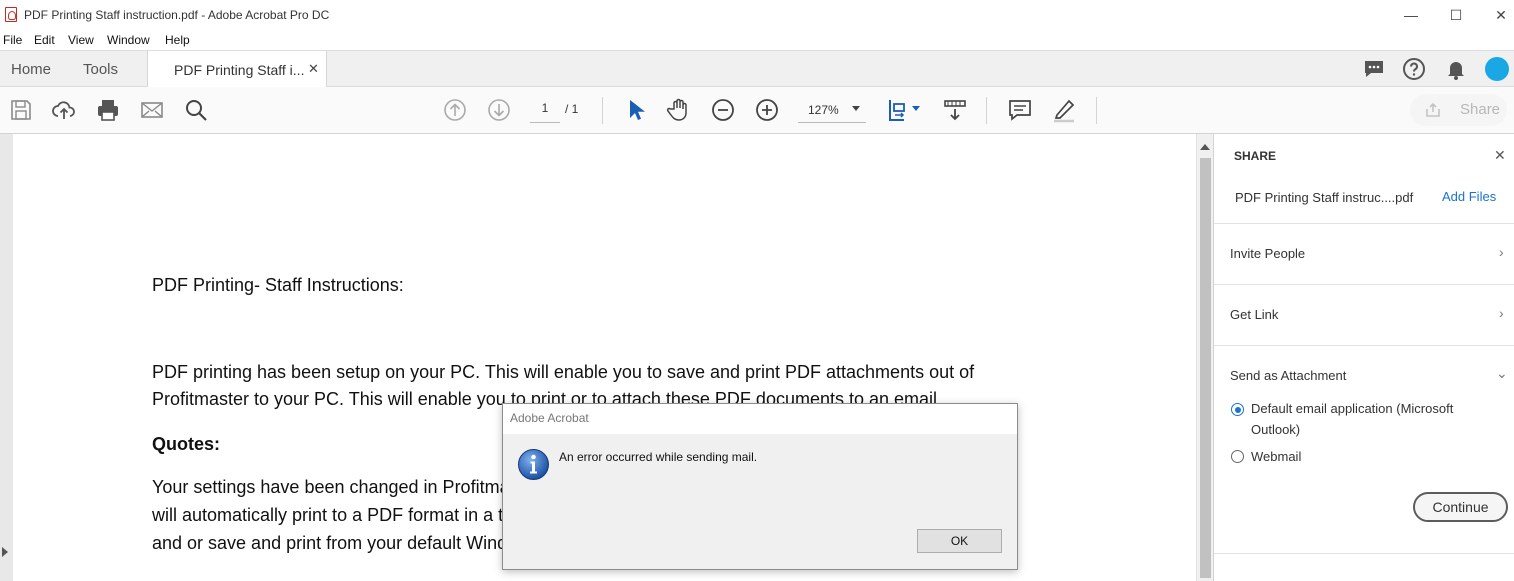 Image resolution: width=1514 pixels, height=581 pixels. What do you see at coordinates (128, 40) in the screenshot?
I see `menu-window: Window` at bounding box center [128, 40].